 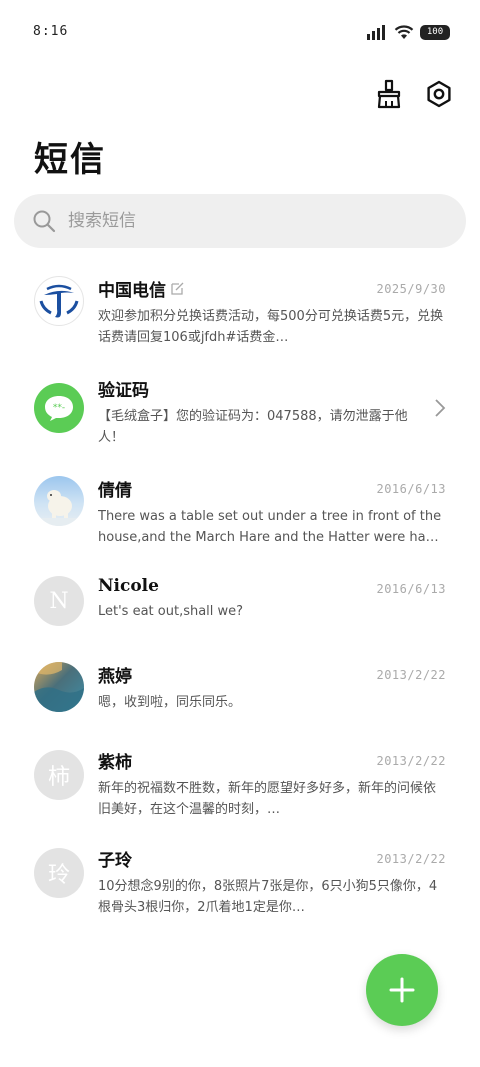 I want to click on polar-bear-photo, so click(x=59, y=508).